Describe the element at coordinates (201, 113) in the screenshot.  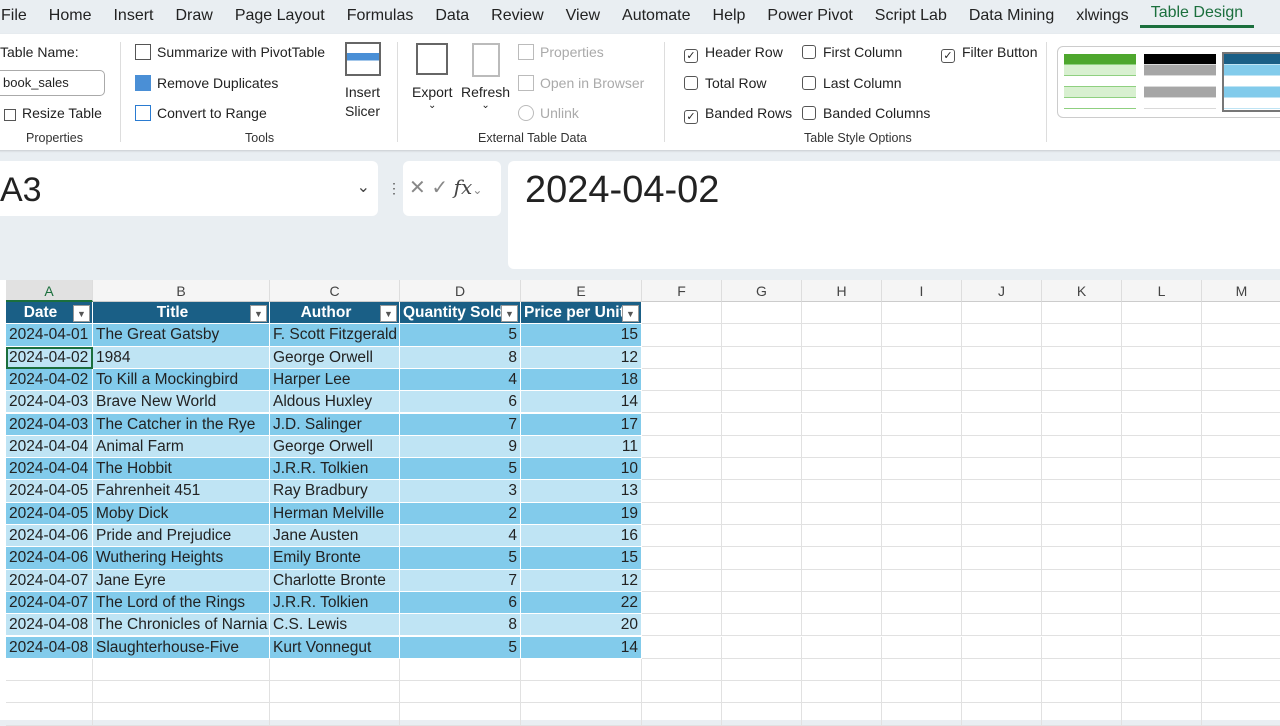
I see `convert-range-button: Convert to Range` at that location.